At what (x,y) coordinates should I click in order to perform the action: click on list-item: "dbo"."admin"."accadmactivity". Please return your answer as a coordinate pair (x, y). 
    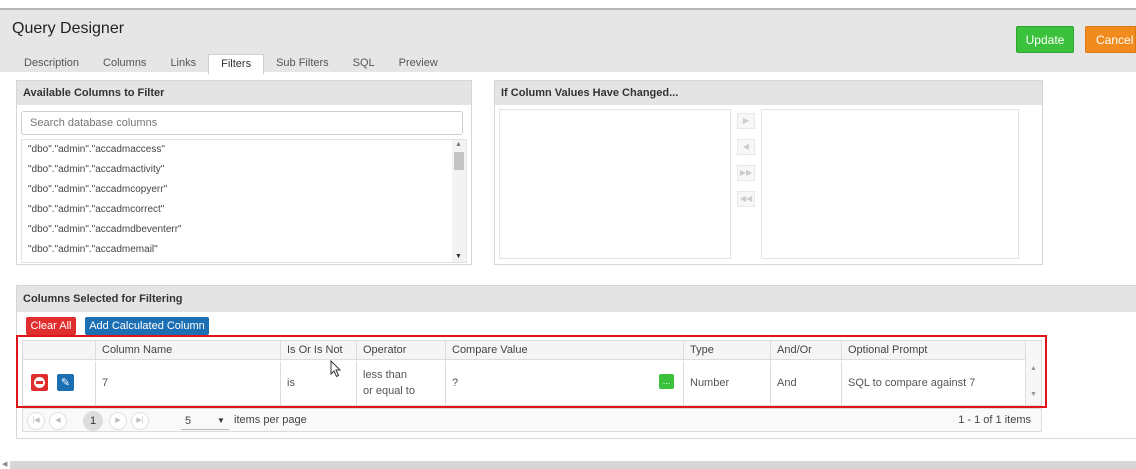
    Looking at the image, I should click on (244, 170).